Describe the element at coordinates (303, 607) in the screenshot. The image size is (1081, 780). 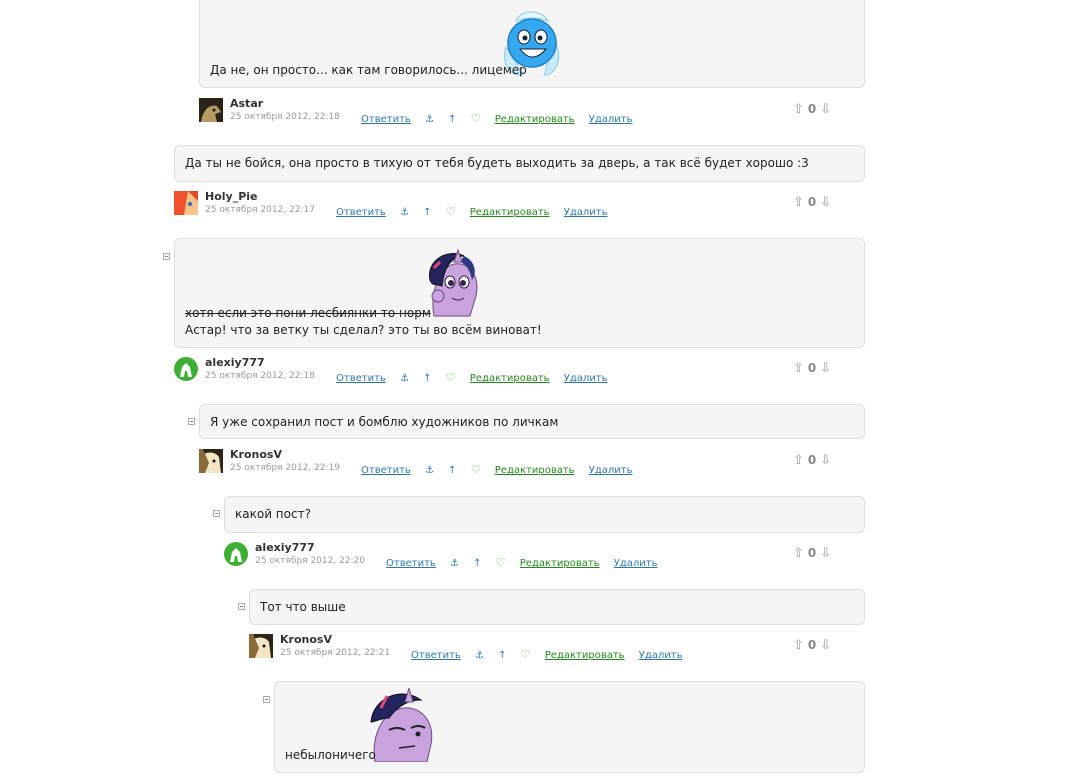
I see `comment-text: Тот что выше` at that location.